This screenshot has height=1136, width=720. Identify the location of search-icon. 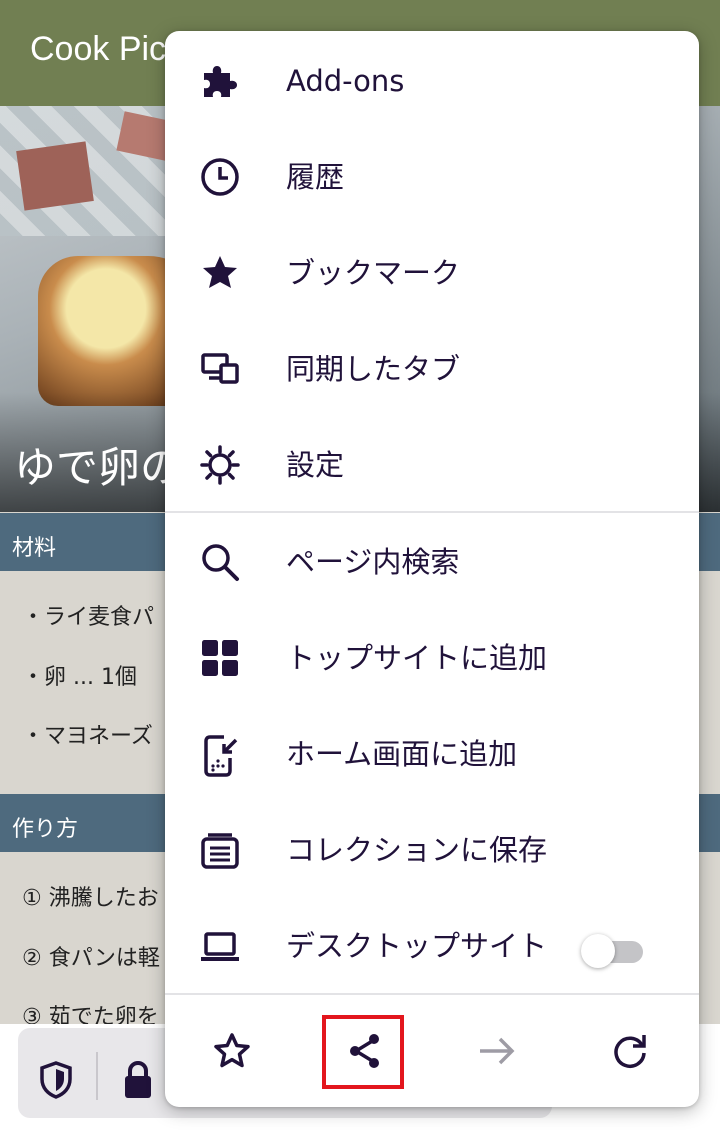
(220, 562).